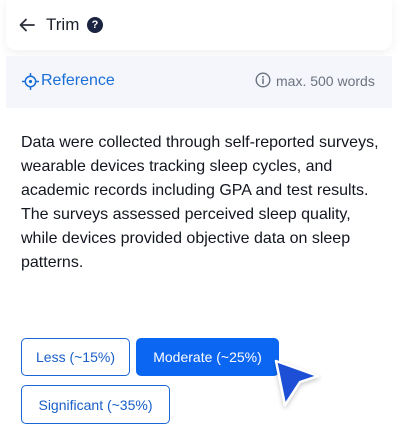 Image resolution: width=400 pixels, height=439 pixels. What do you see at coordinates (27, 25) in the screenshot?
I see `arrow-left-icon` at bounding box center [27, 25].